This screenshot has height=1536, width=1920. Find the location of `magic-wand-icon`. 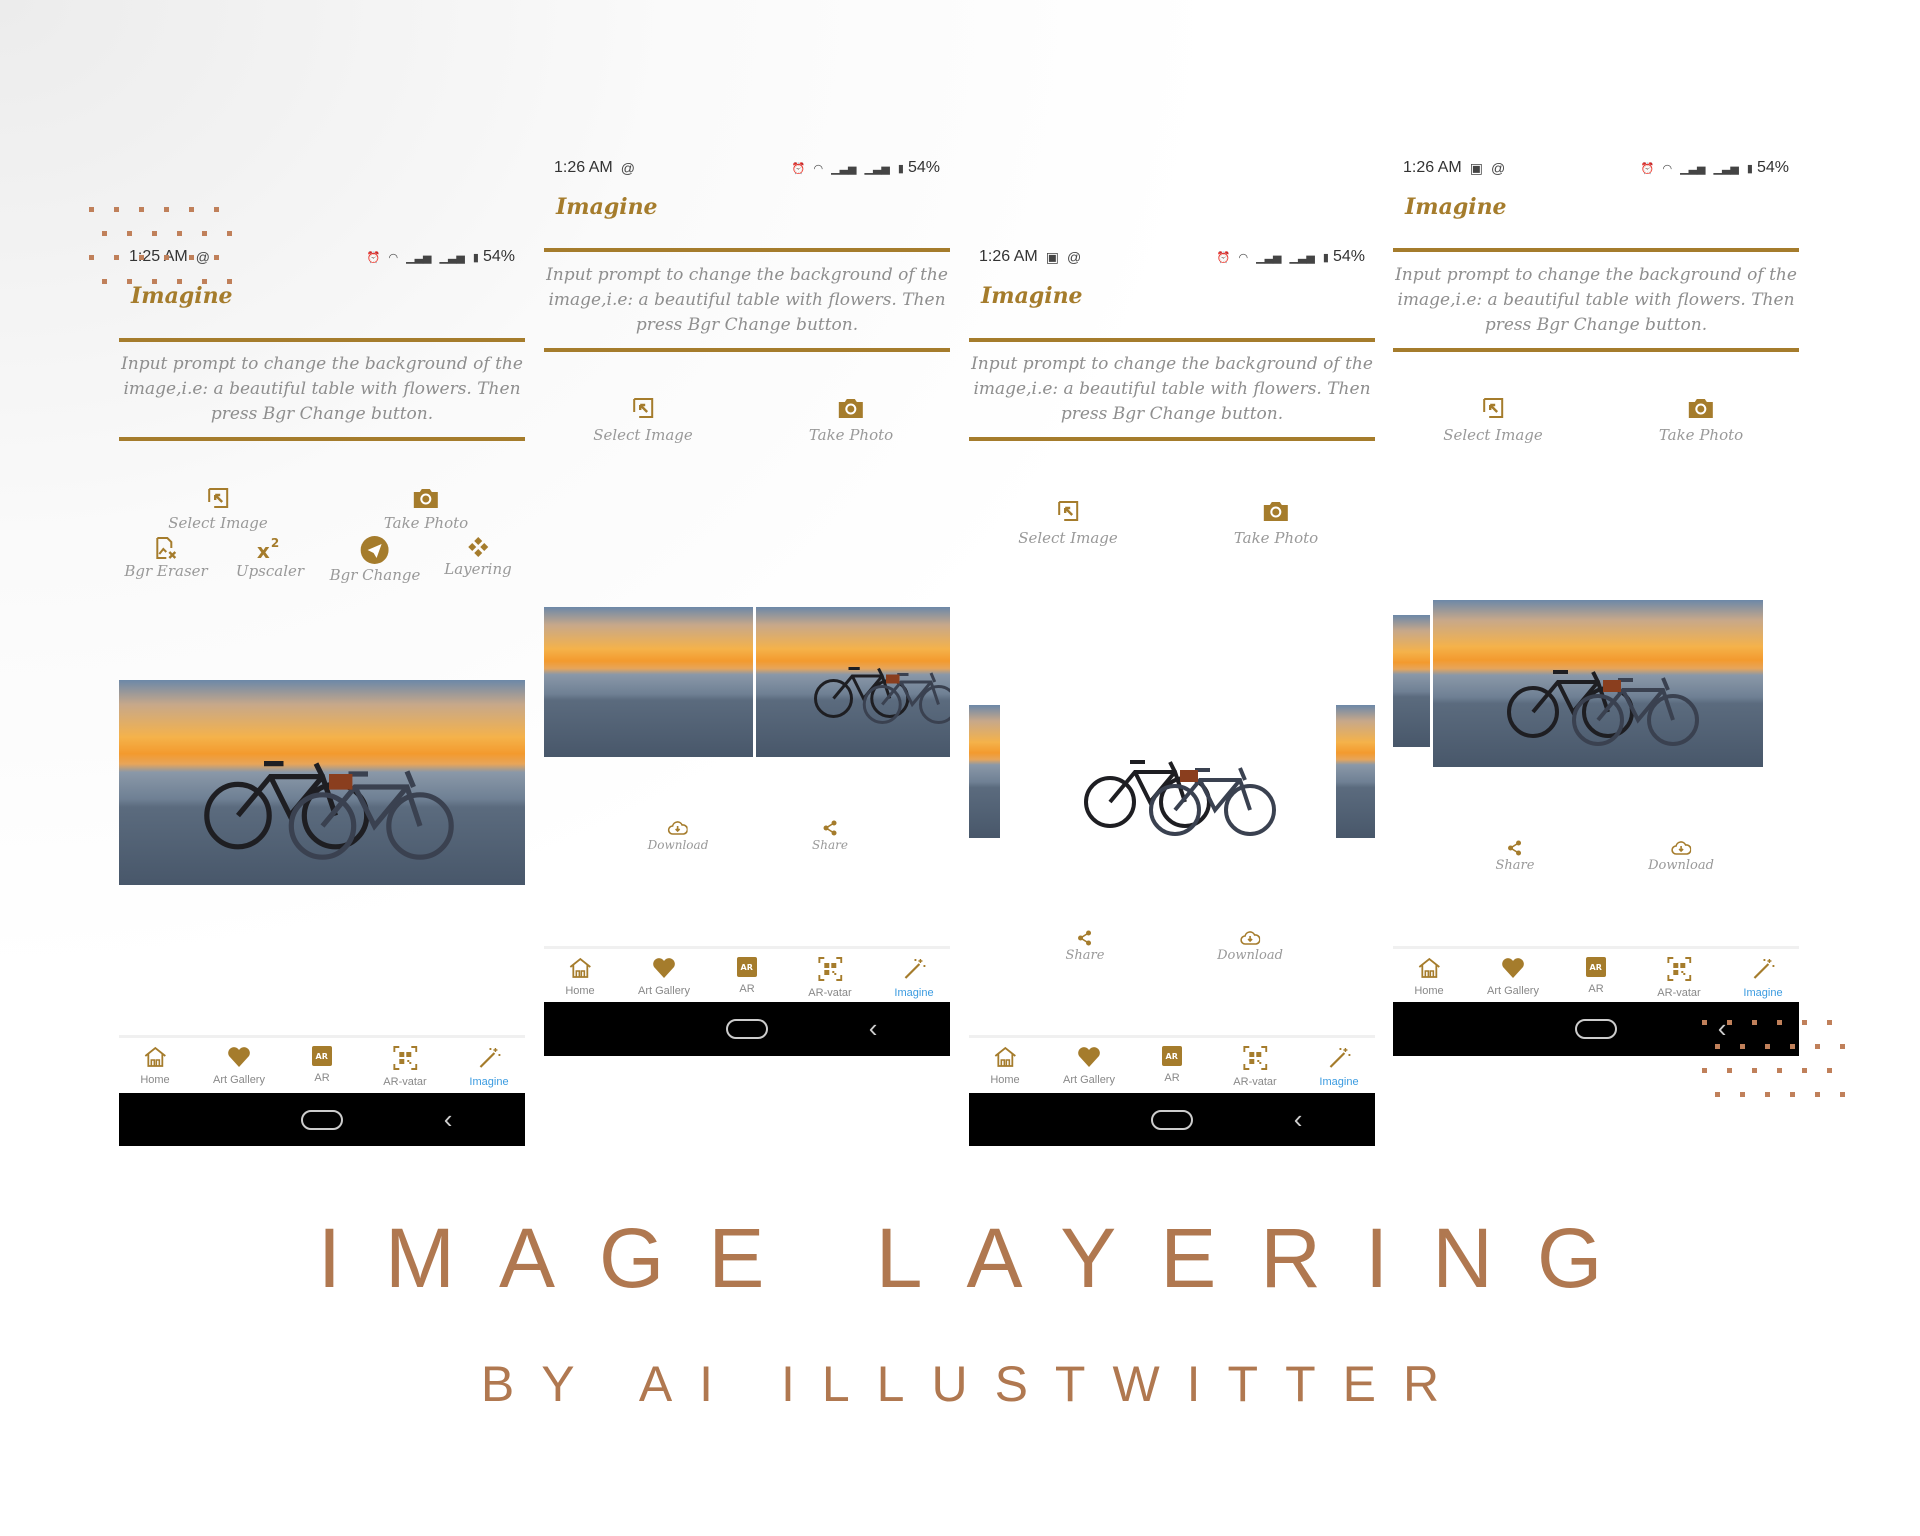

magic-wand-icon is located at coordinates (914, 969).